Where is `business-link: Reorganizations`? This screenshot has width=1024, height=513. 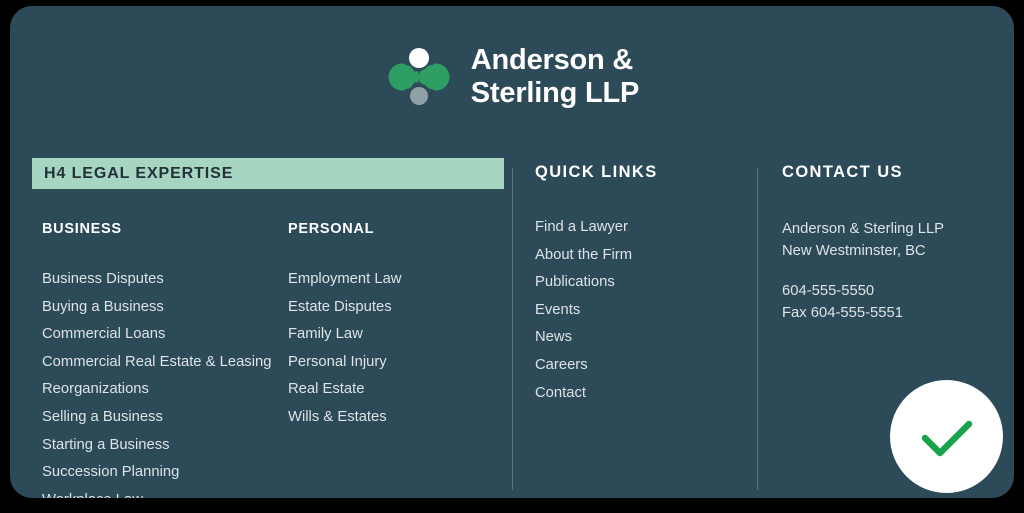 business-link: Reorganizations is located at coordinates (95, 390).